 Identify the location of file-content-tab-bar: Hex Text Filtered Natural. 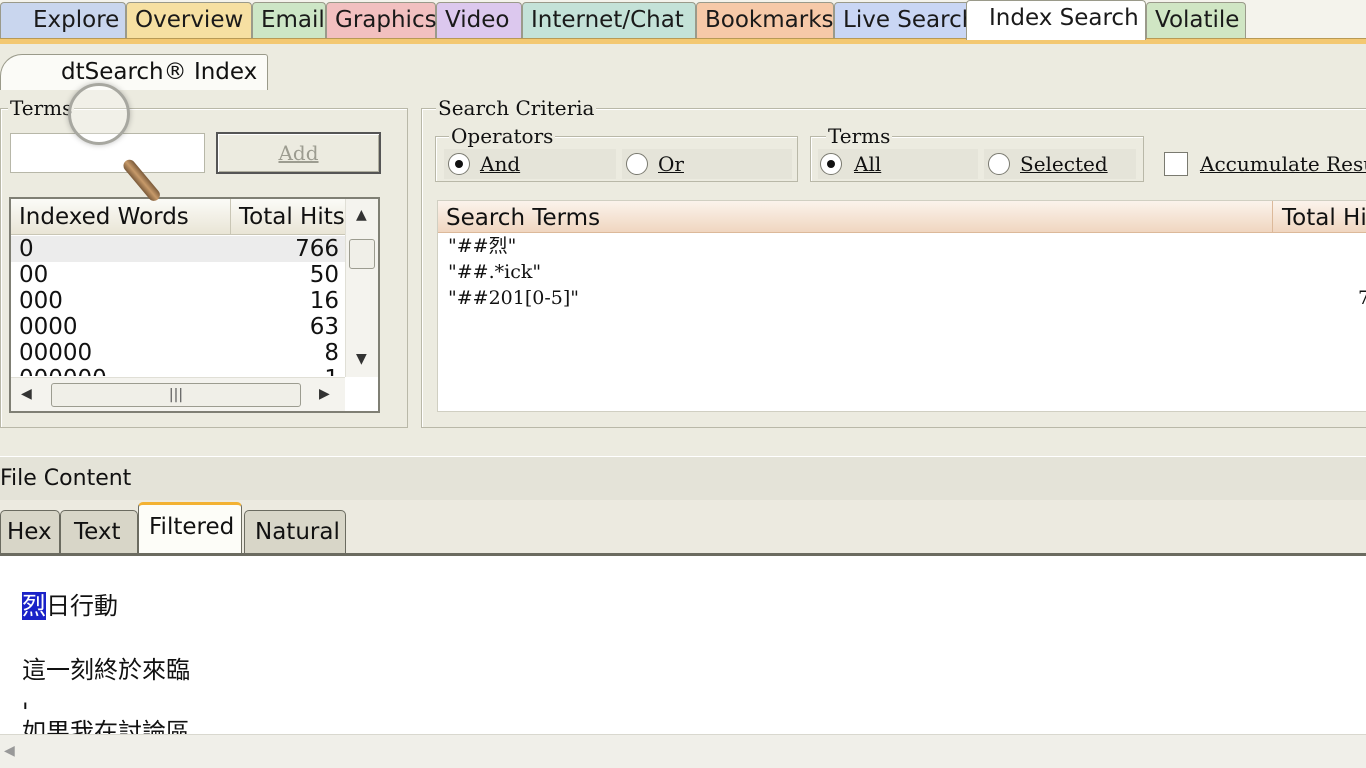
(683, 528).